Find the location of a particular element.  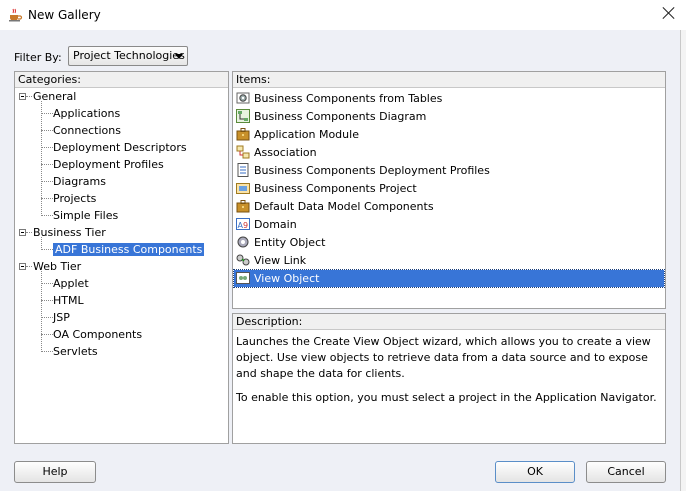

view-object-icon is located at coordinates (243, 278).